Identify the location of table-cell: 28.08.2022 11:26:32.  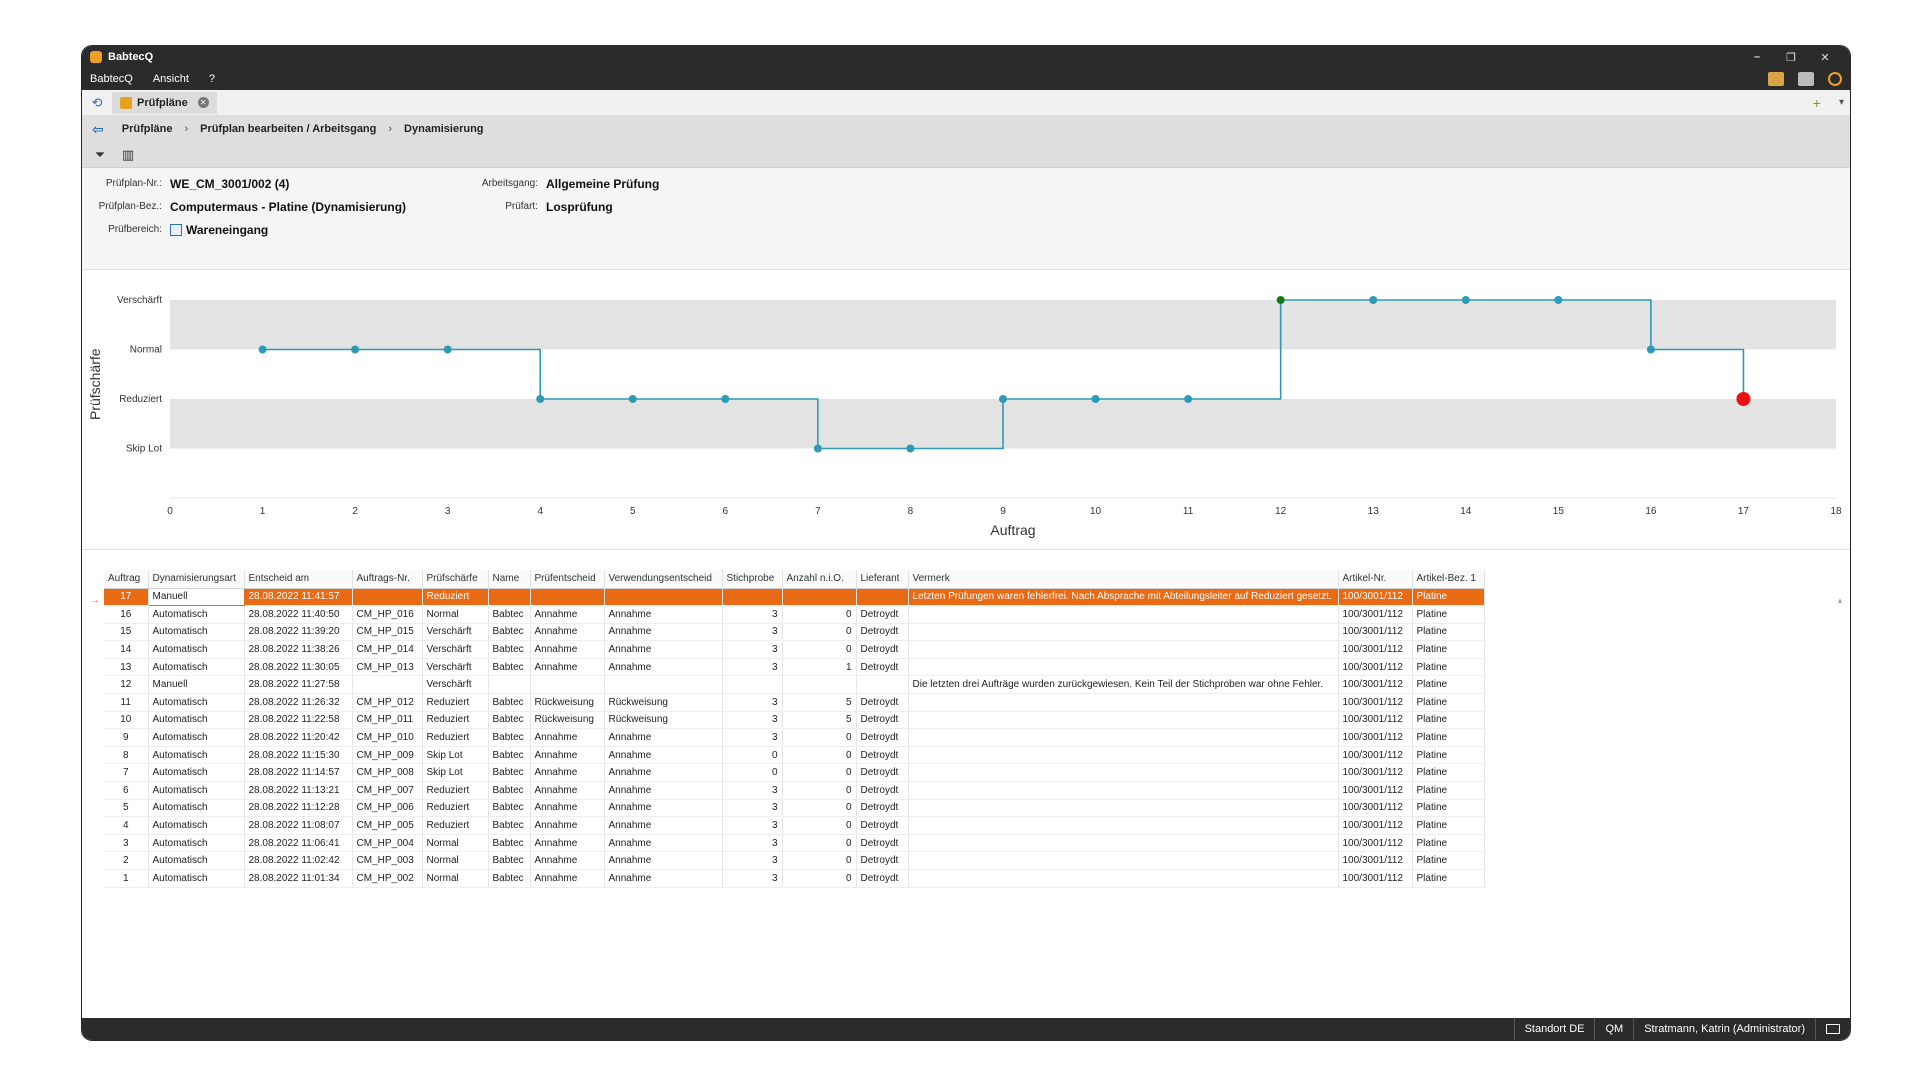
(298, 702).